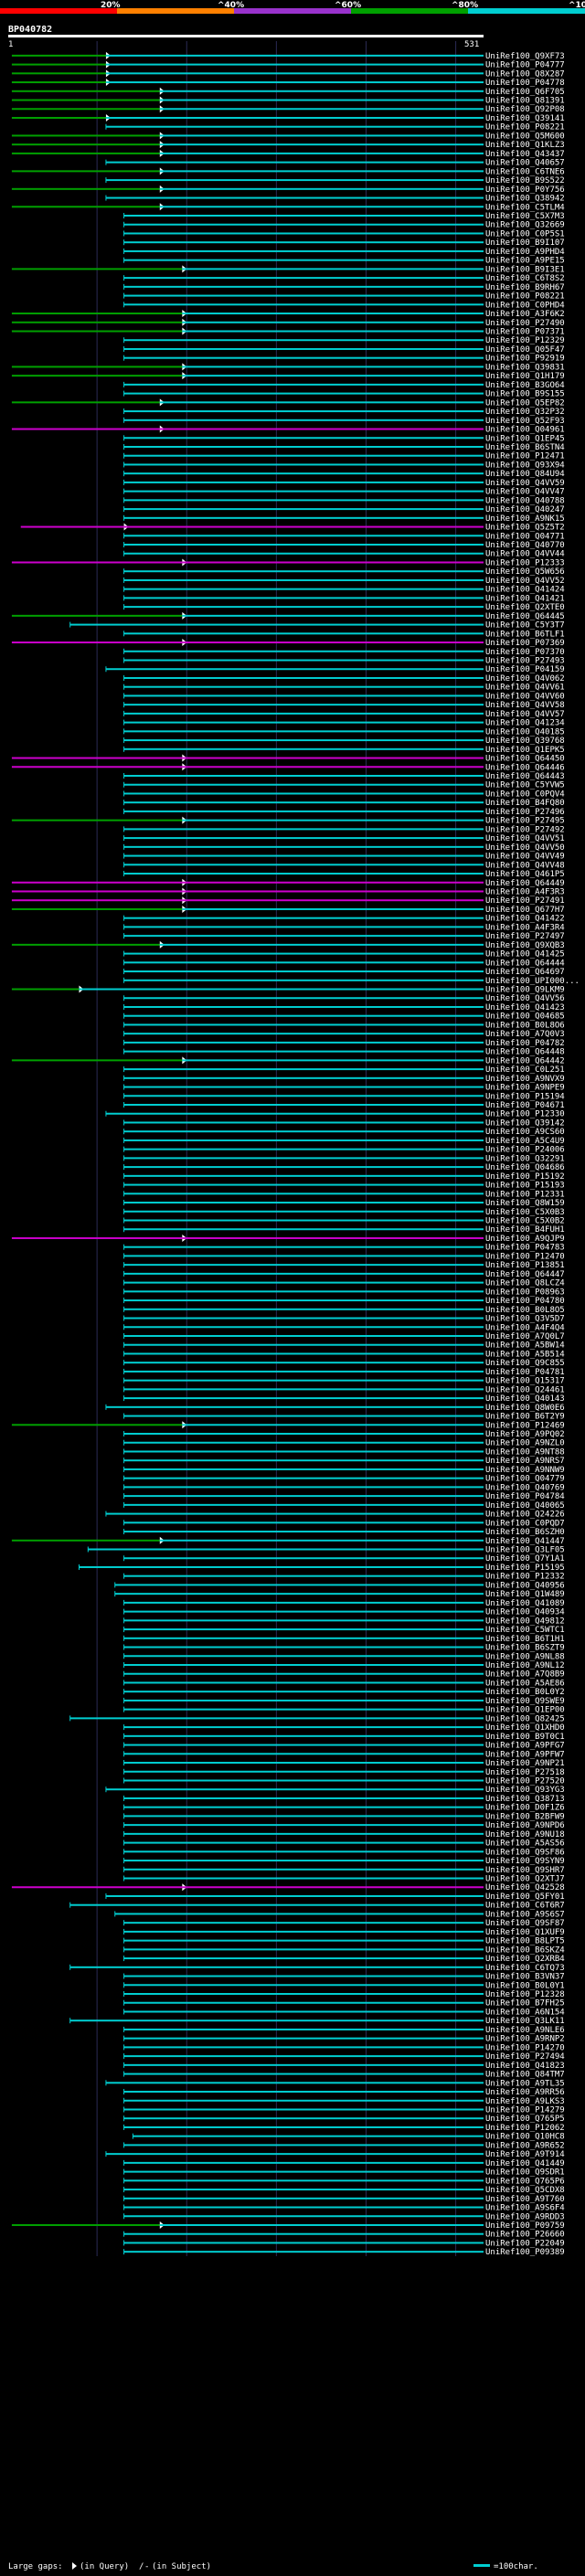  What do you see at coordinates (525, 456) in the screenshot?
I see `hit-label: UniRef100_P12471` at bounding box center [525, 456].